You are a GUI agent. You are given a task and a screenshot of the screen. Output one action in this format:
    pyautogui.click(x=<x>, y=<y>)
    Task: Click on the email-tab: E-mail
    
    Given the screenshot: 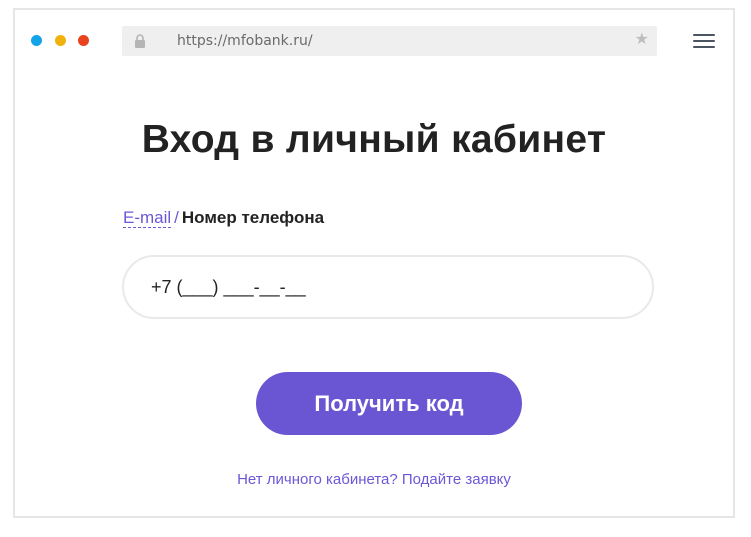 What is the action you would take?
    pyautogui.click(x=147, y=218)
    